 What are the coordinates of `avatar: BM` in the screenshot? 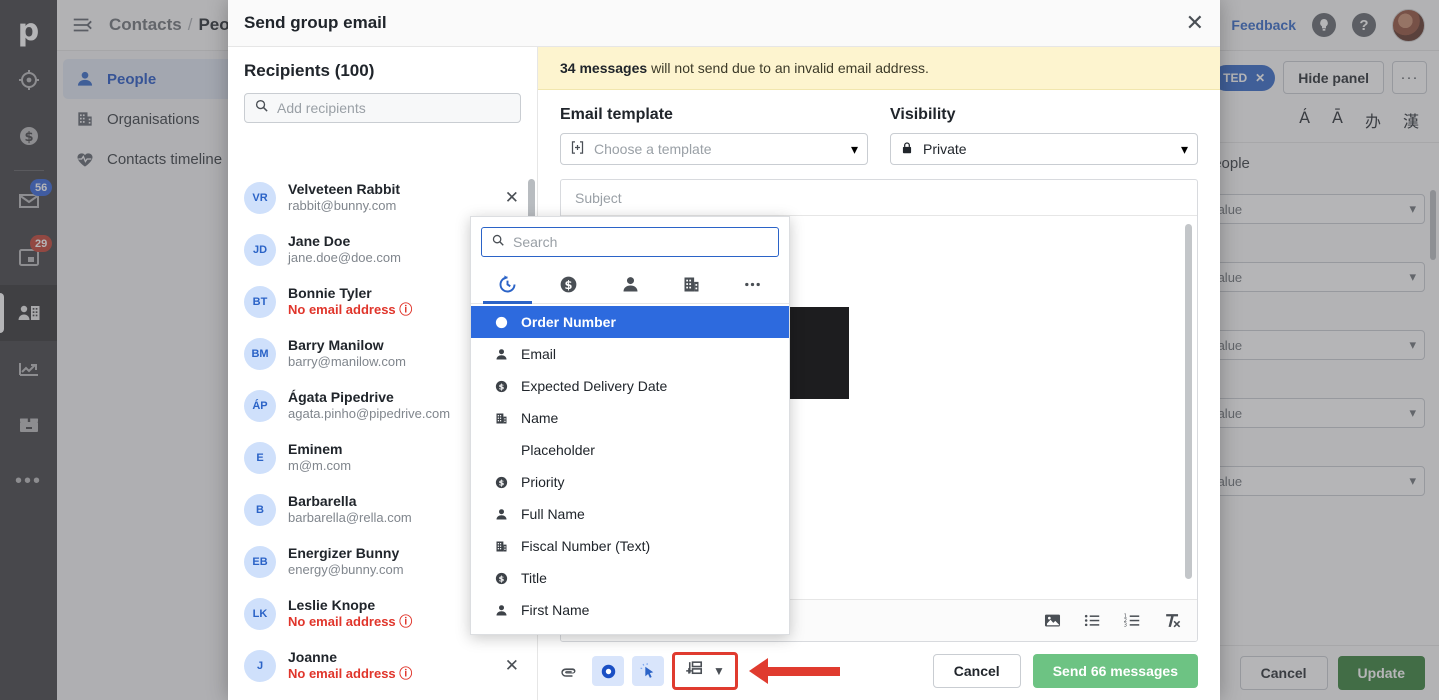 It's located at (260, 354).